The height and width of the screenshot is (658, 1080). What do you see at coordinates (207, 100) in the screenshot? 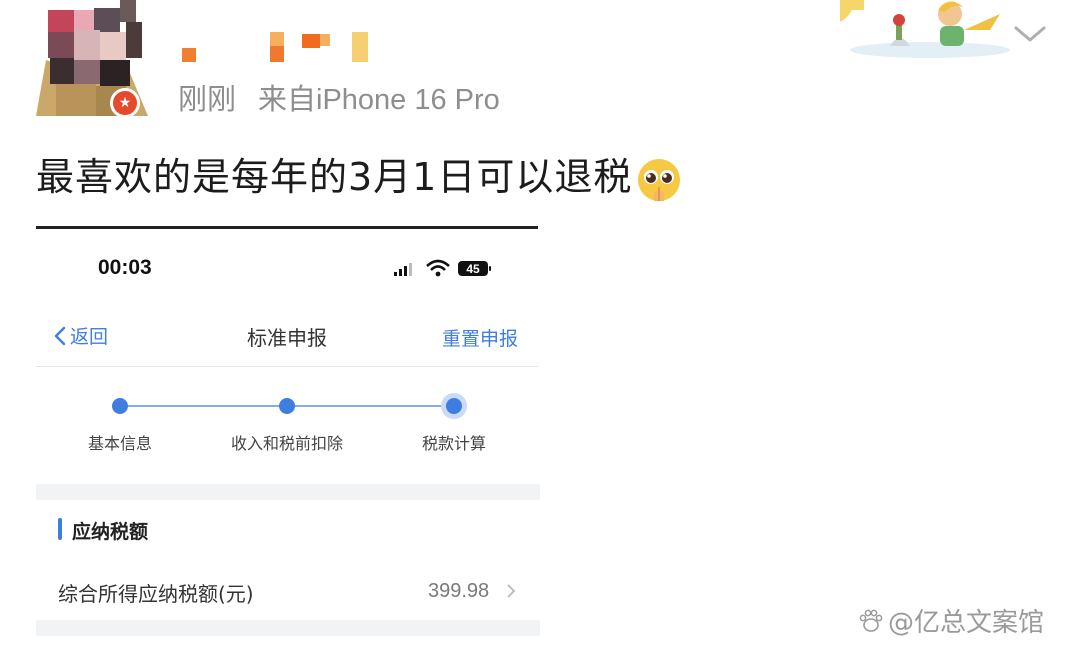
I see `post-time: 刚刚` at bounding box center [207, 100].